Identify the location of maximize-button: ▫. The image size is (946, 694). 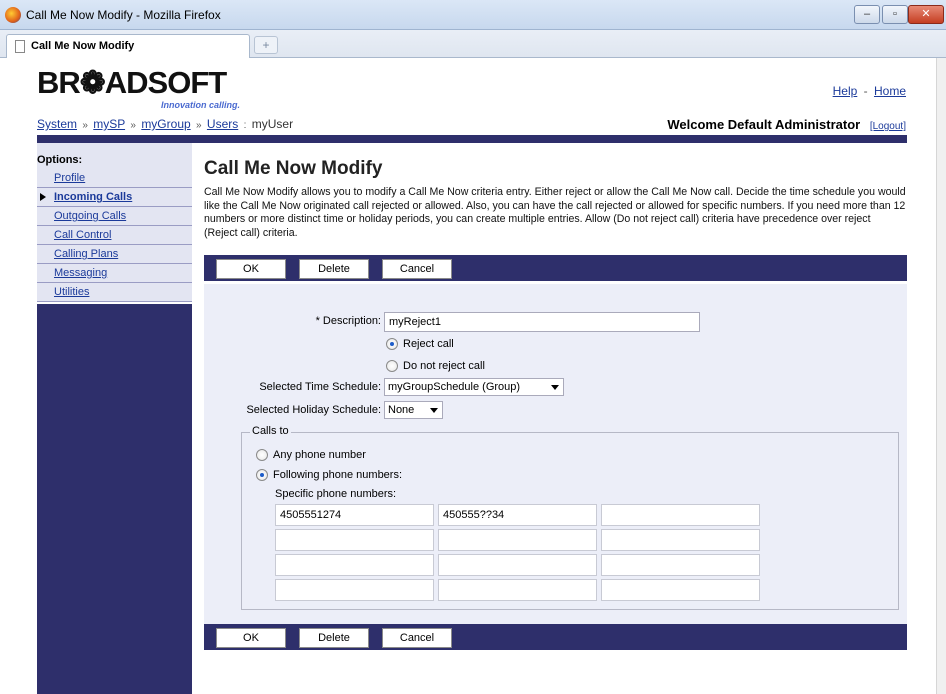
(895, 14).